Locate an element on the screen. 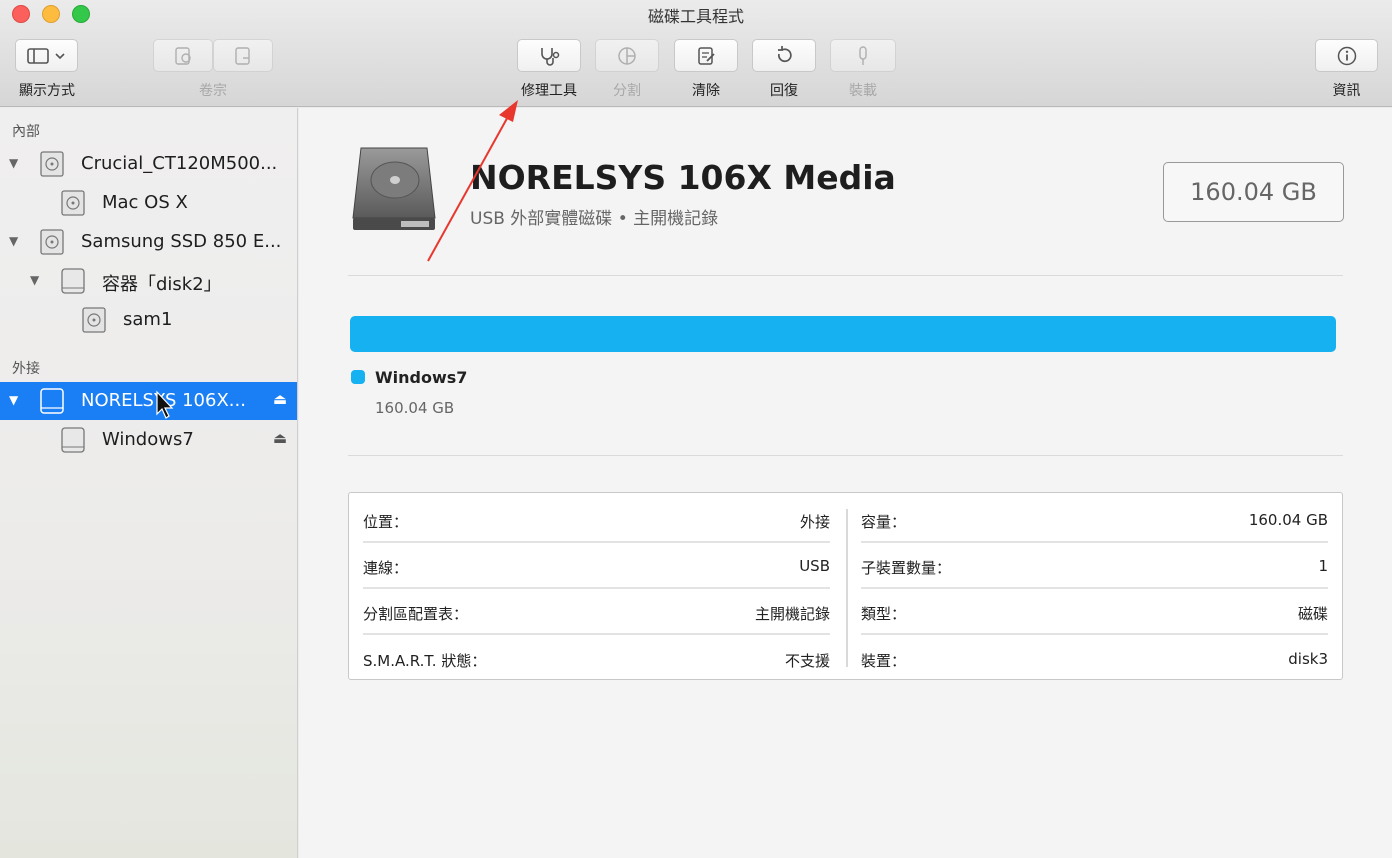  info-row-device: 裝置： disk3 is located at coordinates (1094, 659).